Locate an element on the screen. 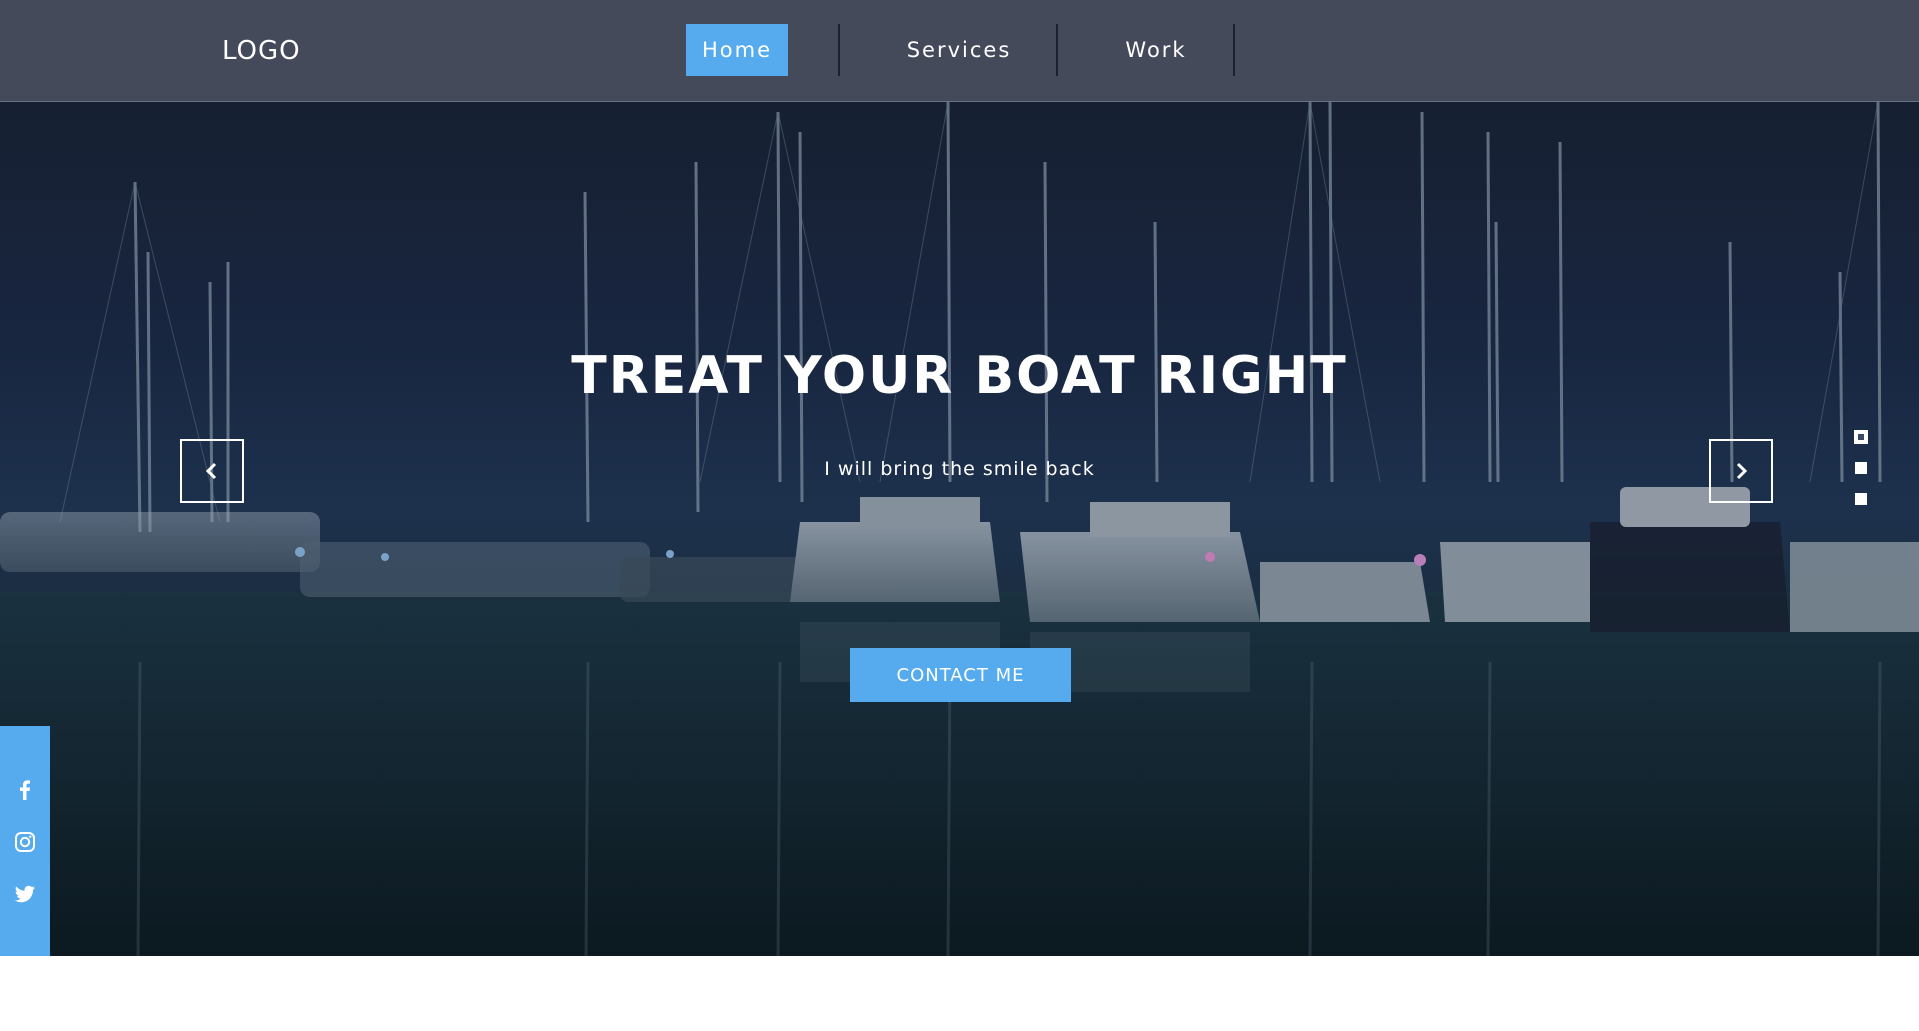 Image resolution: width=1919 pixels, height=1031 pixels. hero-title: TREAT YOUR BOAT RIGHT is located at coordinates (959, 376).